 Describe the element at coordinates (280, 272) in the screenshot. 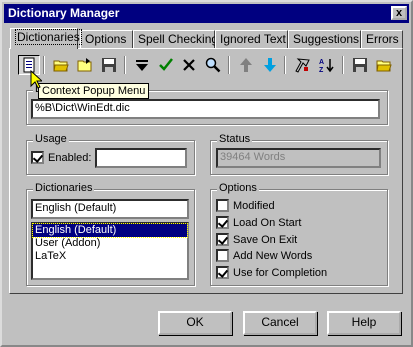

I see `option-label: Use for Completion` at that location.